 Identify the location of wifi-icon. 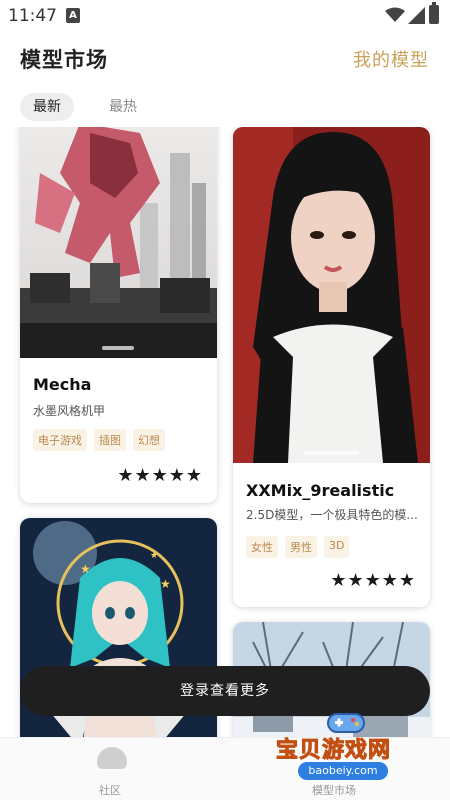
(395, 14).